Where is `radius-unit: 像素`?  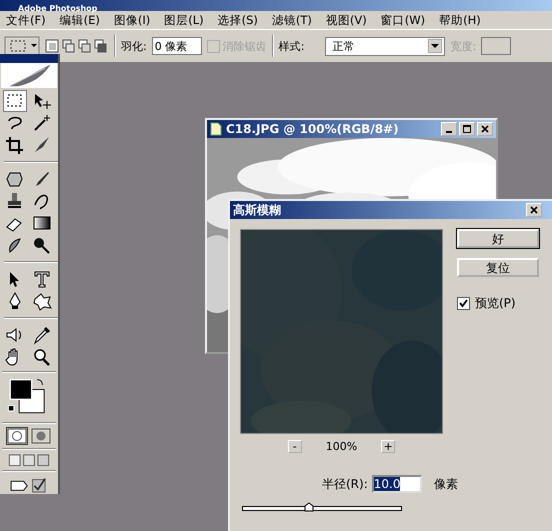
radius-unit: 像素 is located at coordinates (446, 484).